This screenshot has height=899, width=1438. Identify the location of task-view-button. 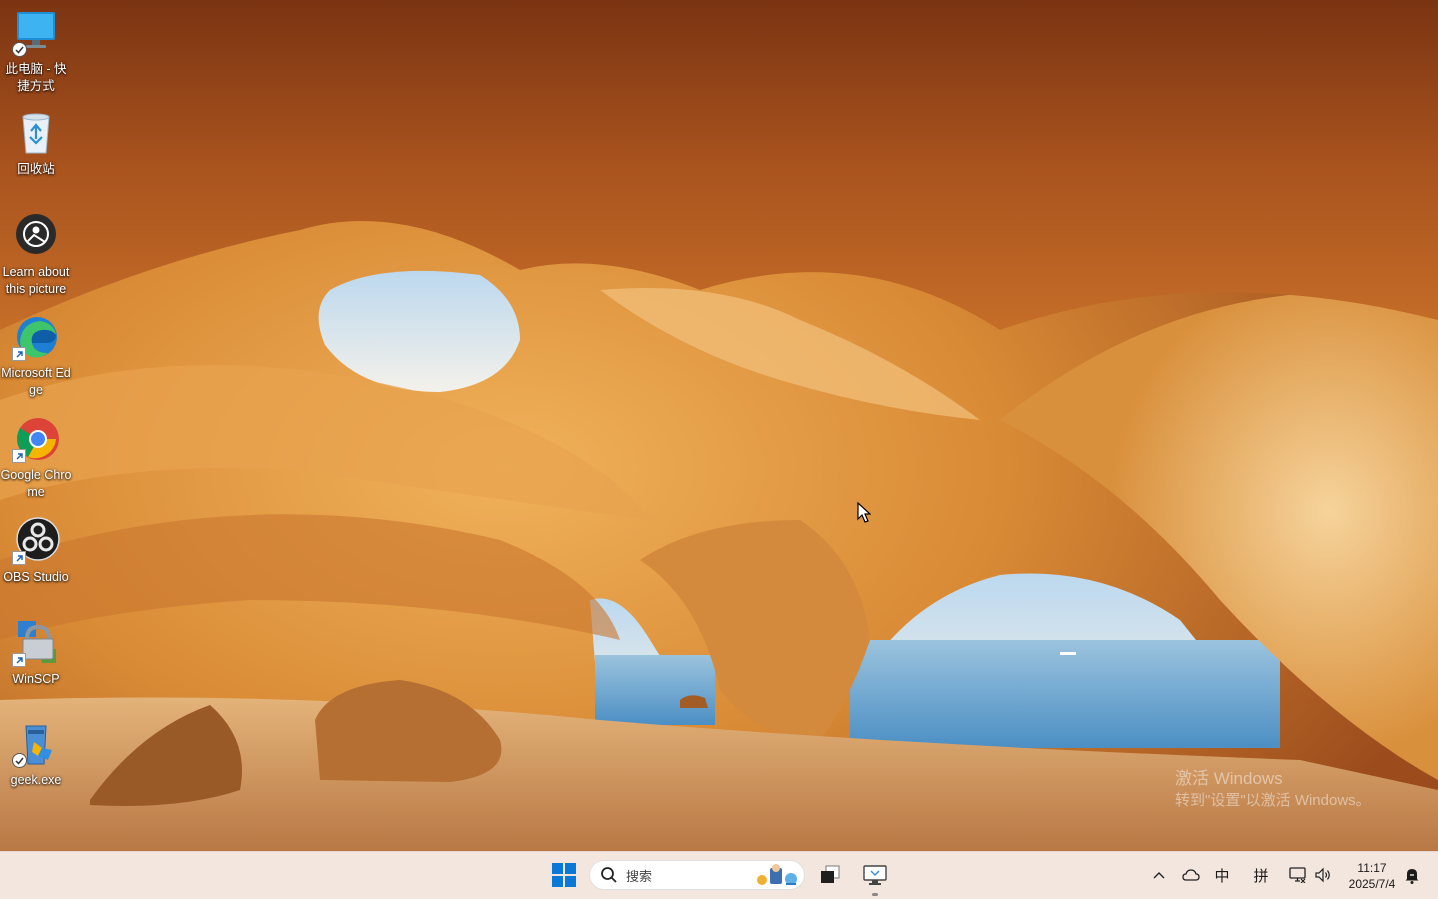
(830, 875).